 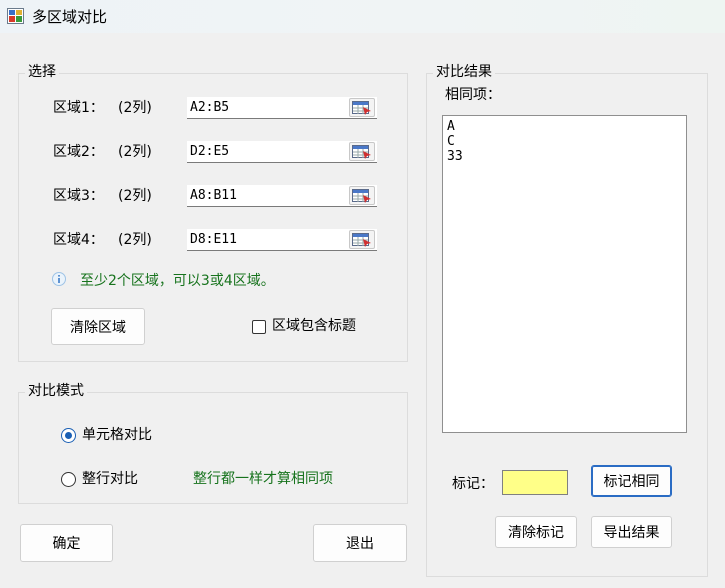 I want to click on clear-region-button: 清除区域, so click(x=98, y=326).